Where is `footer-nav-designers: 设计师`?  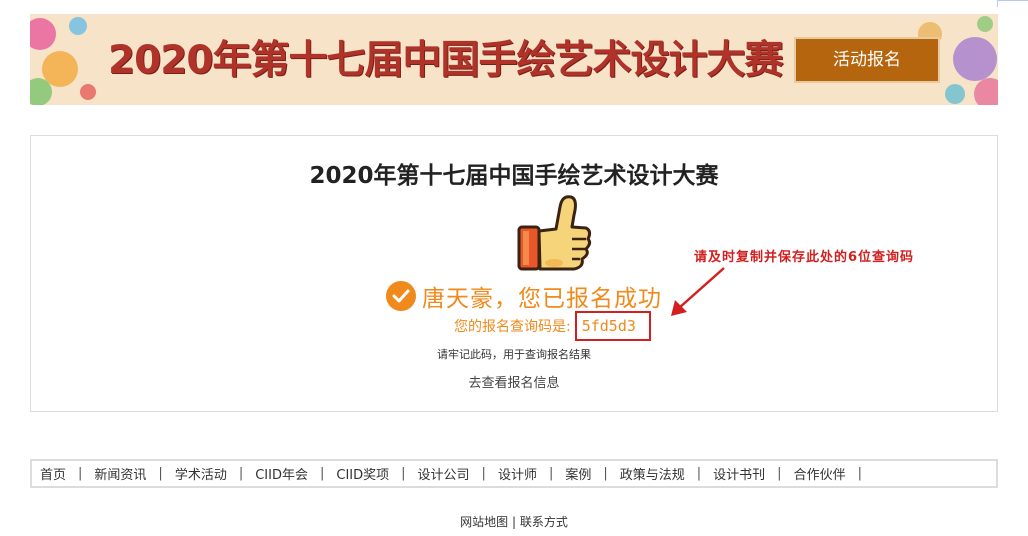
footer-nav-designers: 设计师 is located at coordinates (517, 473).